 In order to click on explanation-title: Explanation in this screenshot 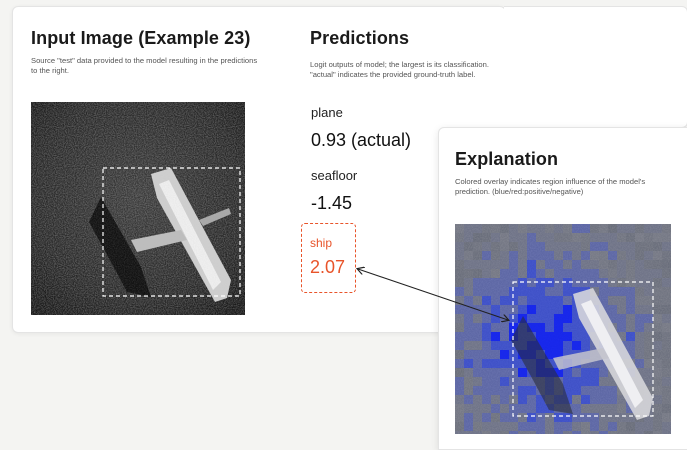, I will do `click(507, 159)`.